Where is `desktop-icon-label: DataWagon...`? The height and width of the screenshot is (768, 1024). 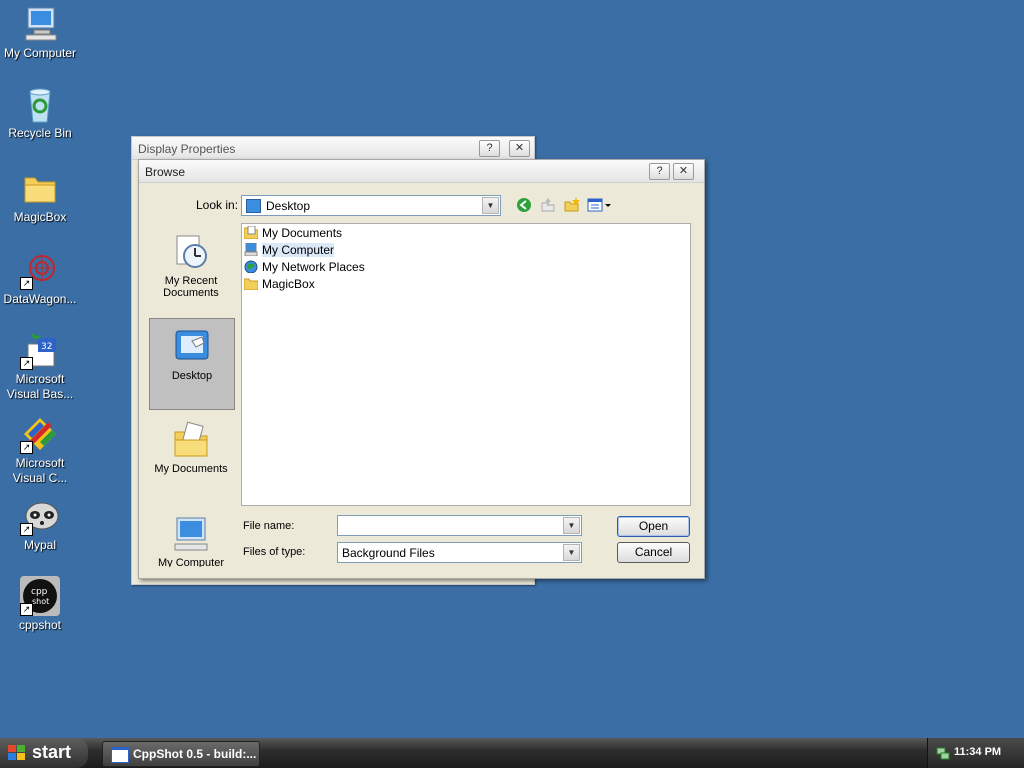 desktop-icon-label: DataWagon... is located at coordinates (40, 299).